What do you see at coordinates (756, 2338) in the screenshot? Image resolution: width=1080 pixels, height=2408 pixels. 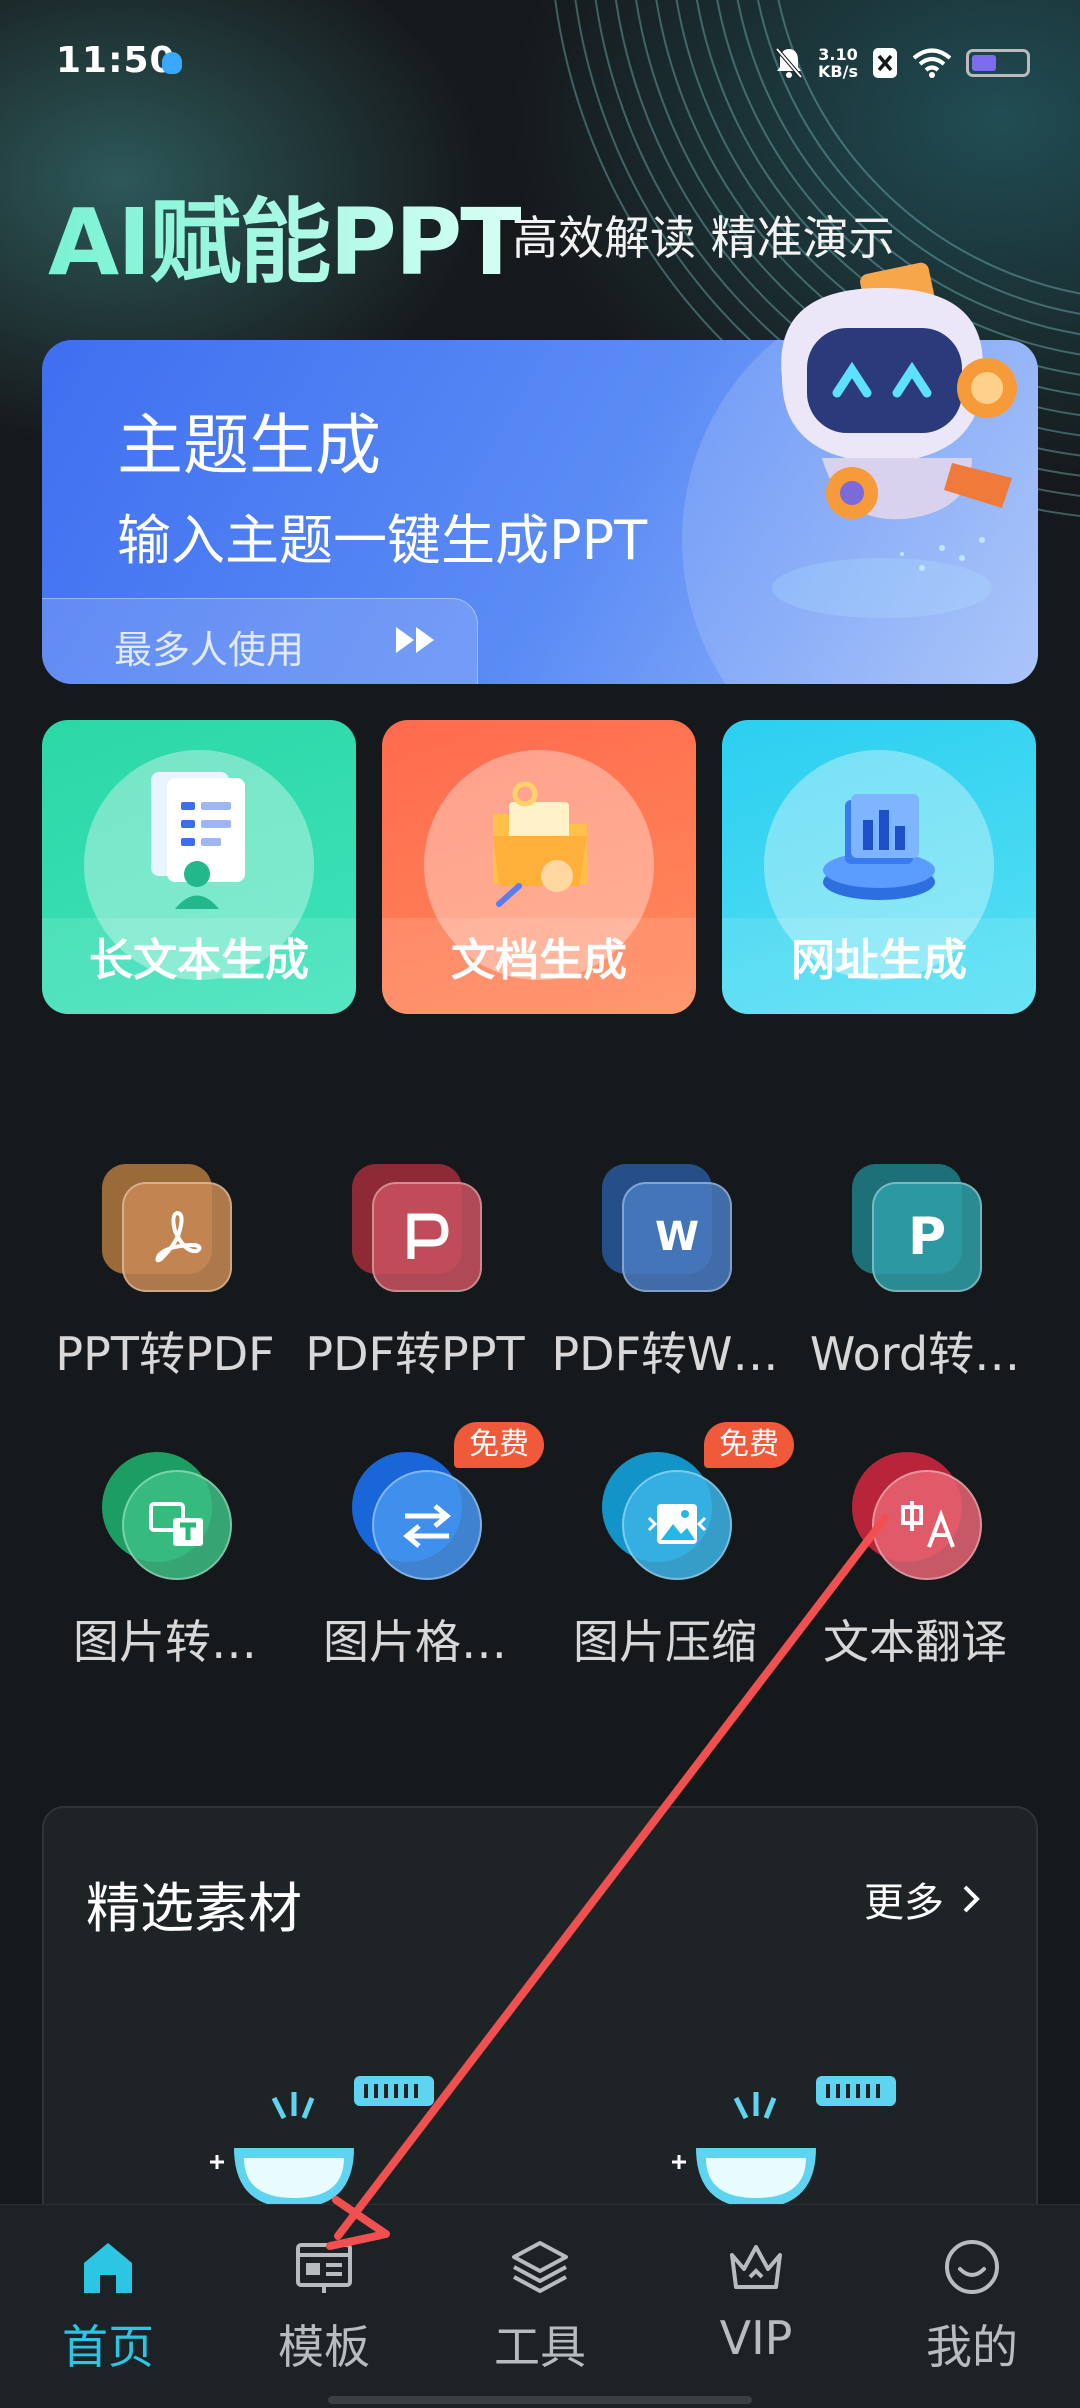 I see `nav-vip-label: VIP` at bounding box center [756, 2338].